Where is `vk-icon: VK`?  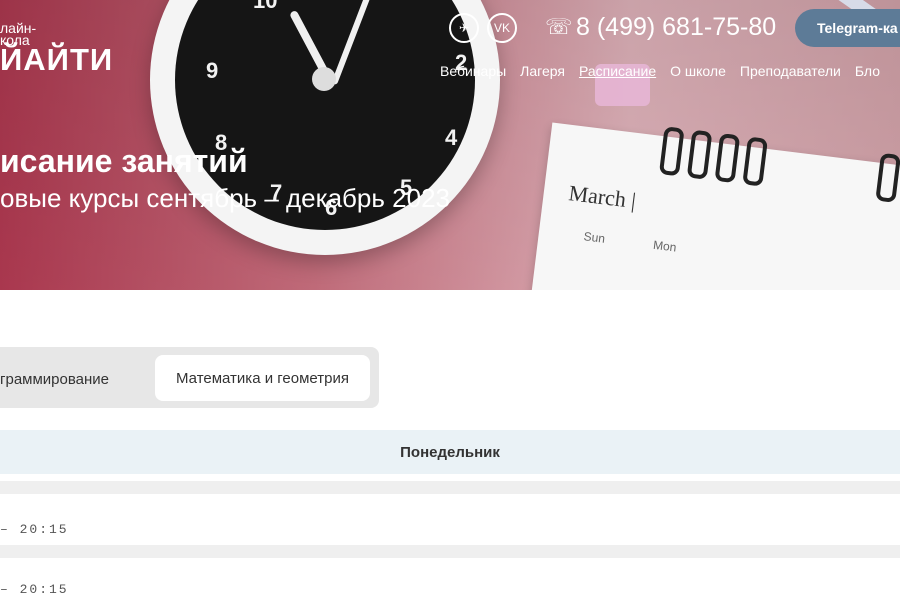
vk-icon: VK is located at coordinates (502, 28).